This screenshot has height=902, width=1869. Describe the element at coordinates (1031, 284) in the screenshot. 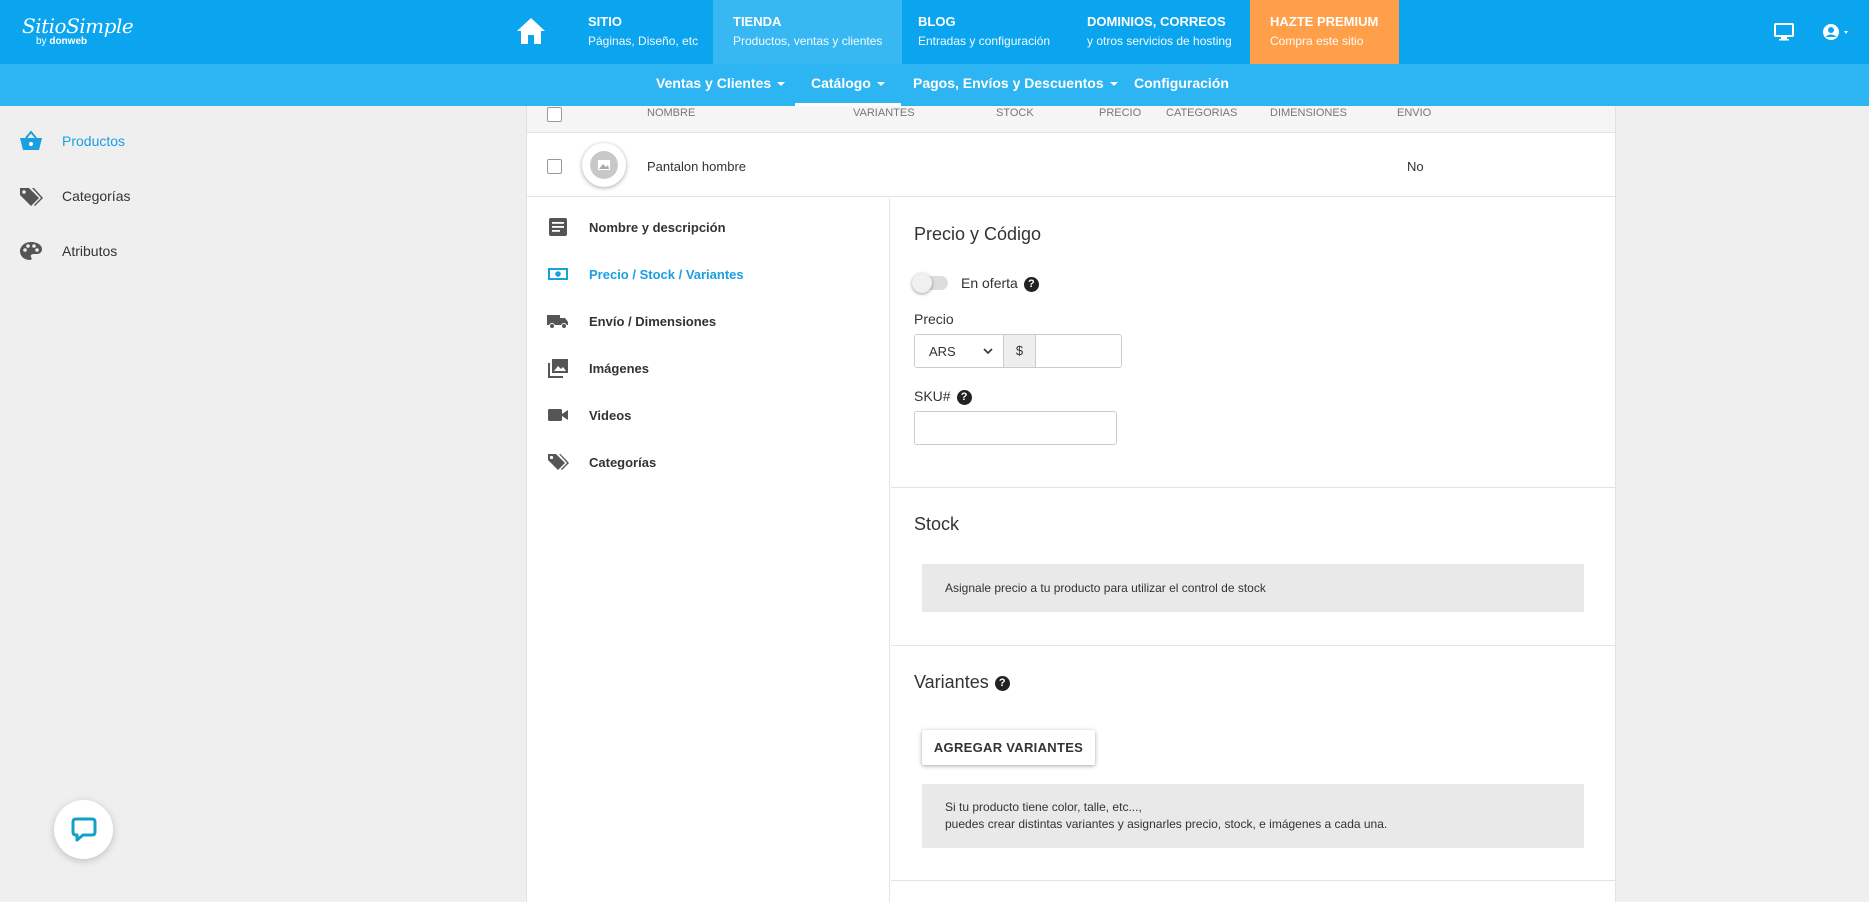

I see `offer-help-icon: ?` at that location.